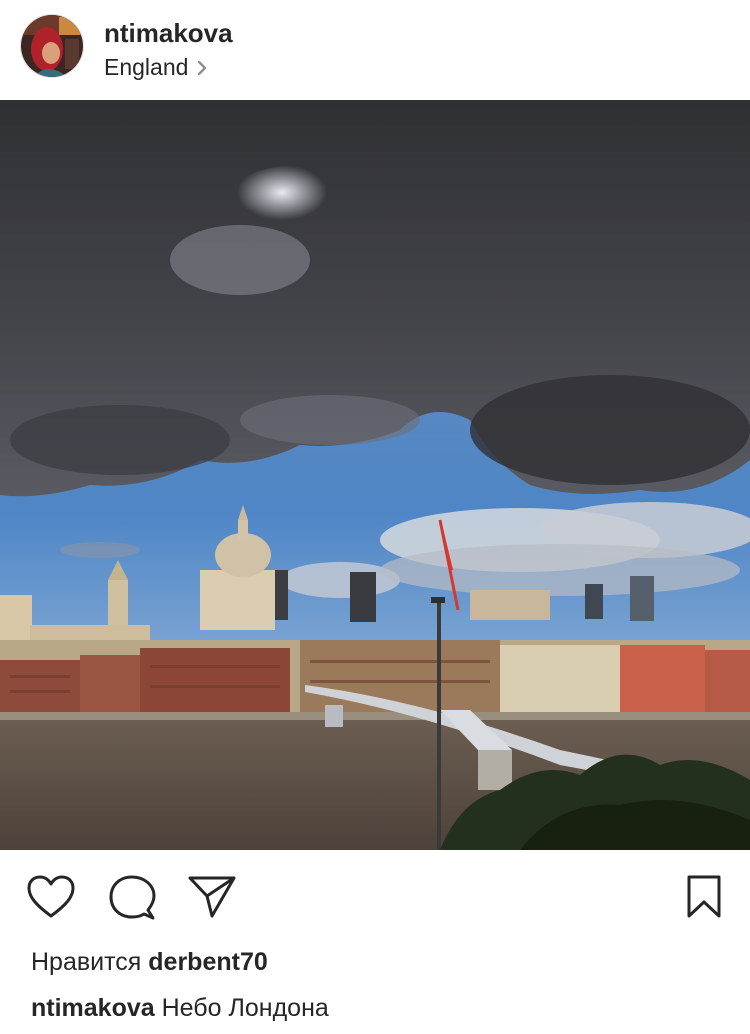  What do you see at coordinates (86, 962) in the screenshot?
I see `likes-prefix: Нравится` at bounding box center [86, 962].